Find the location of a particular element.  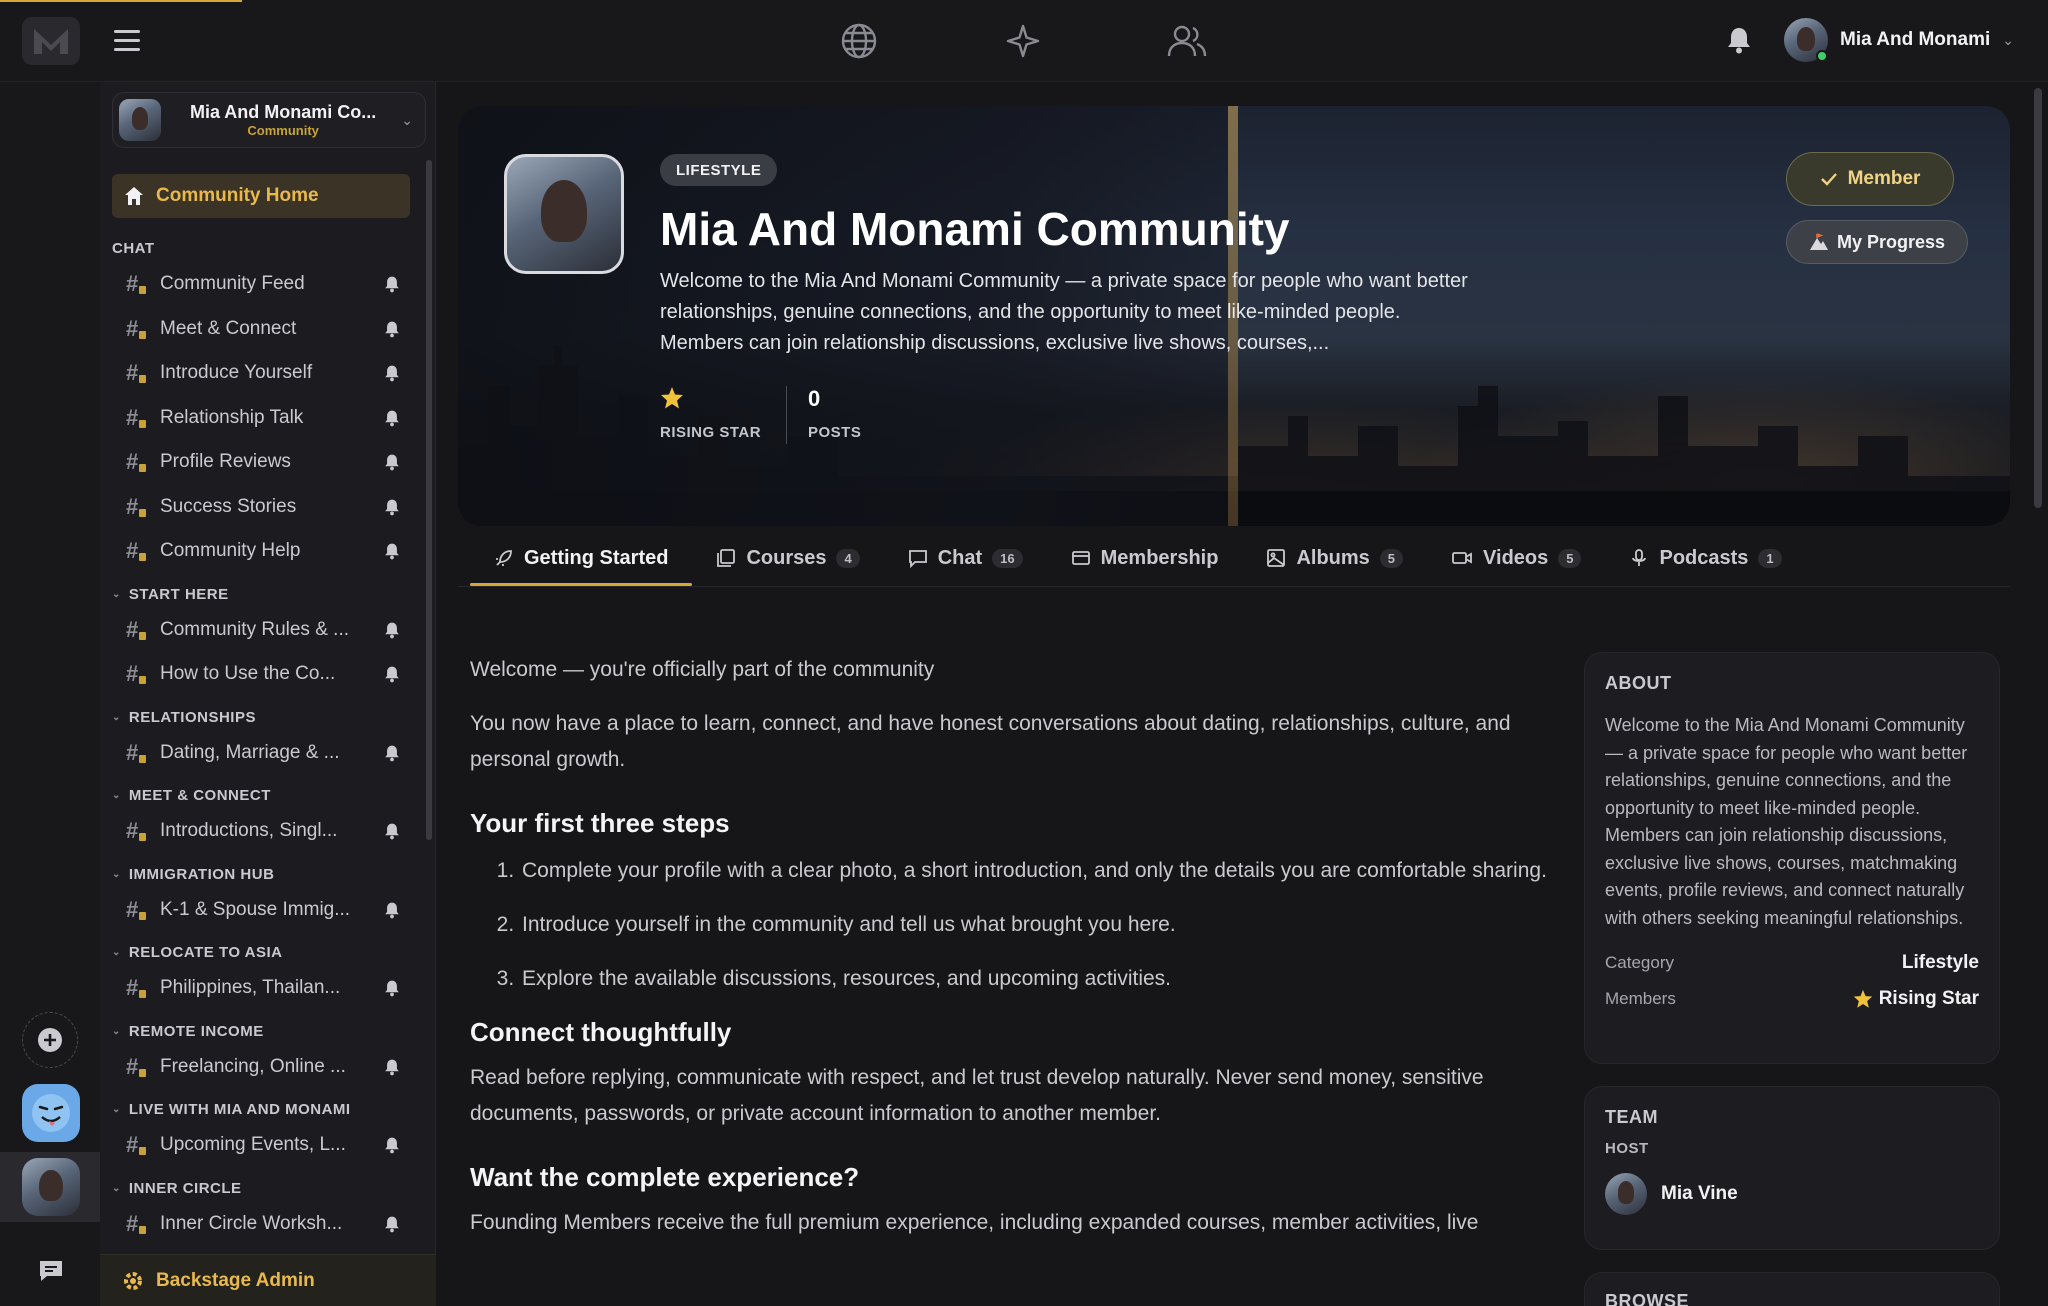

tab-label: Getting Started is located at coordinates (596, 557).